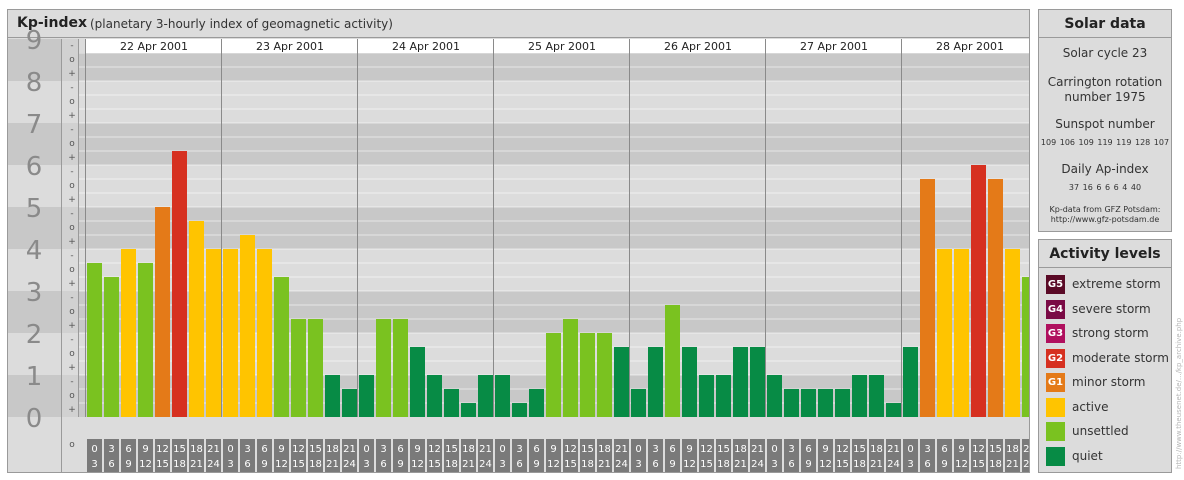 This screenshot has height=480, width=1184. Describe the element at coordinates (553, 428) in the screenshot. I see `baseline-band` at that location.